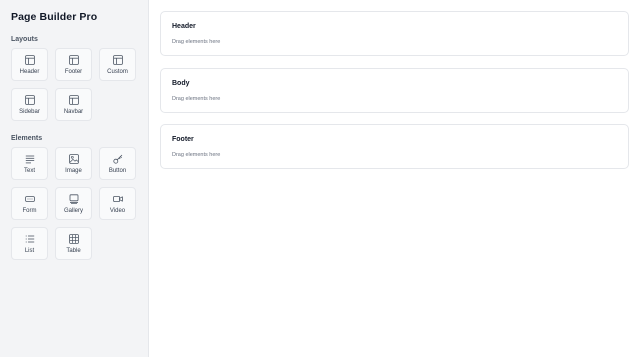  What do you see at coordinates (30, 159) in the screenshot?
I see `text-lines-icon` at bounding box center [30, 159].